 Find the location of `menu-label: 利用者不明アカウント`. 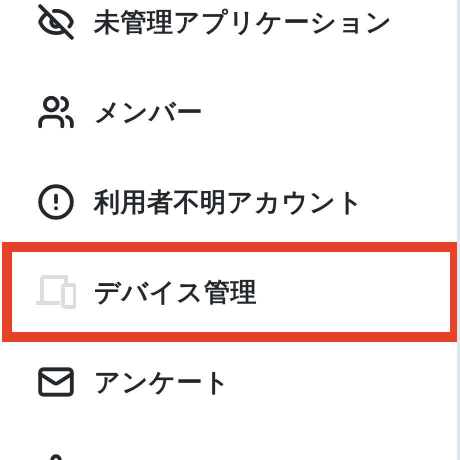

menu-label: 利用者不明アカウント is located at coordinates (229, 203).